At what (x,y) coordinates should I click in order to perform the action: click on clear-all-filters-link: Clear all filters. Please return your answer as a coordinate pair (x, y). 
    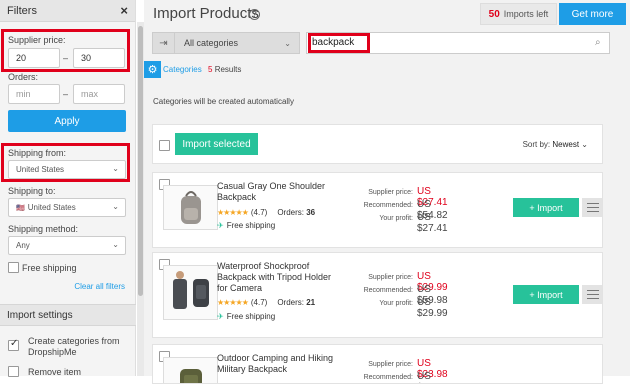
    Looking at the image, I should click on (99, 286).